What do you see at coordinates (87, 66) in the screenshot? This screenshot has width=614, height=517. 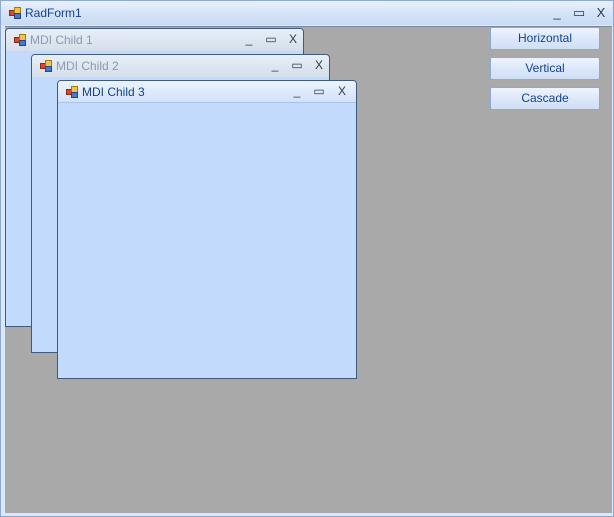 I see `mdi-child-2-title: MDI Child 2` at bounding box center [87, 66].